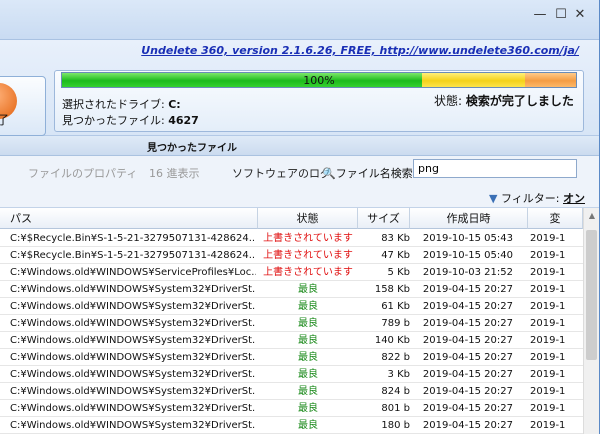  Describe the element at coordinates (467, 272) in the screenshot. I see `created-date-cell: 2019-10-03 21:52` at that location.